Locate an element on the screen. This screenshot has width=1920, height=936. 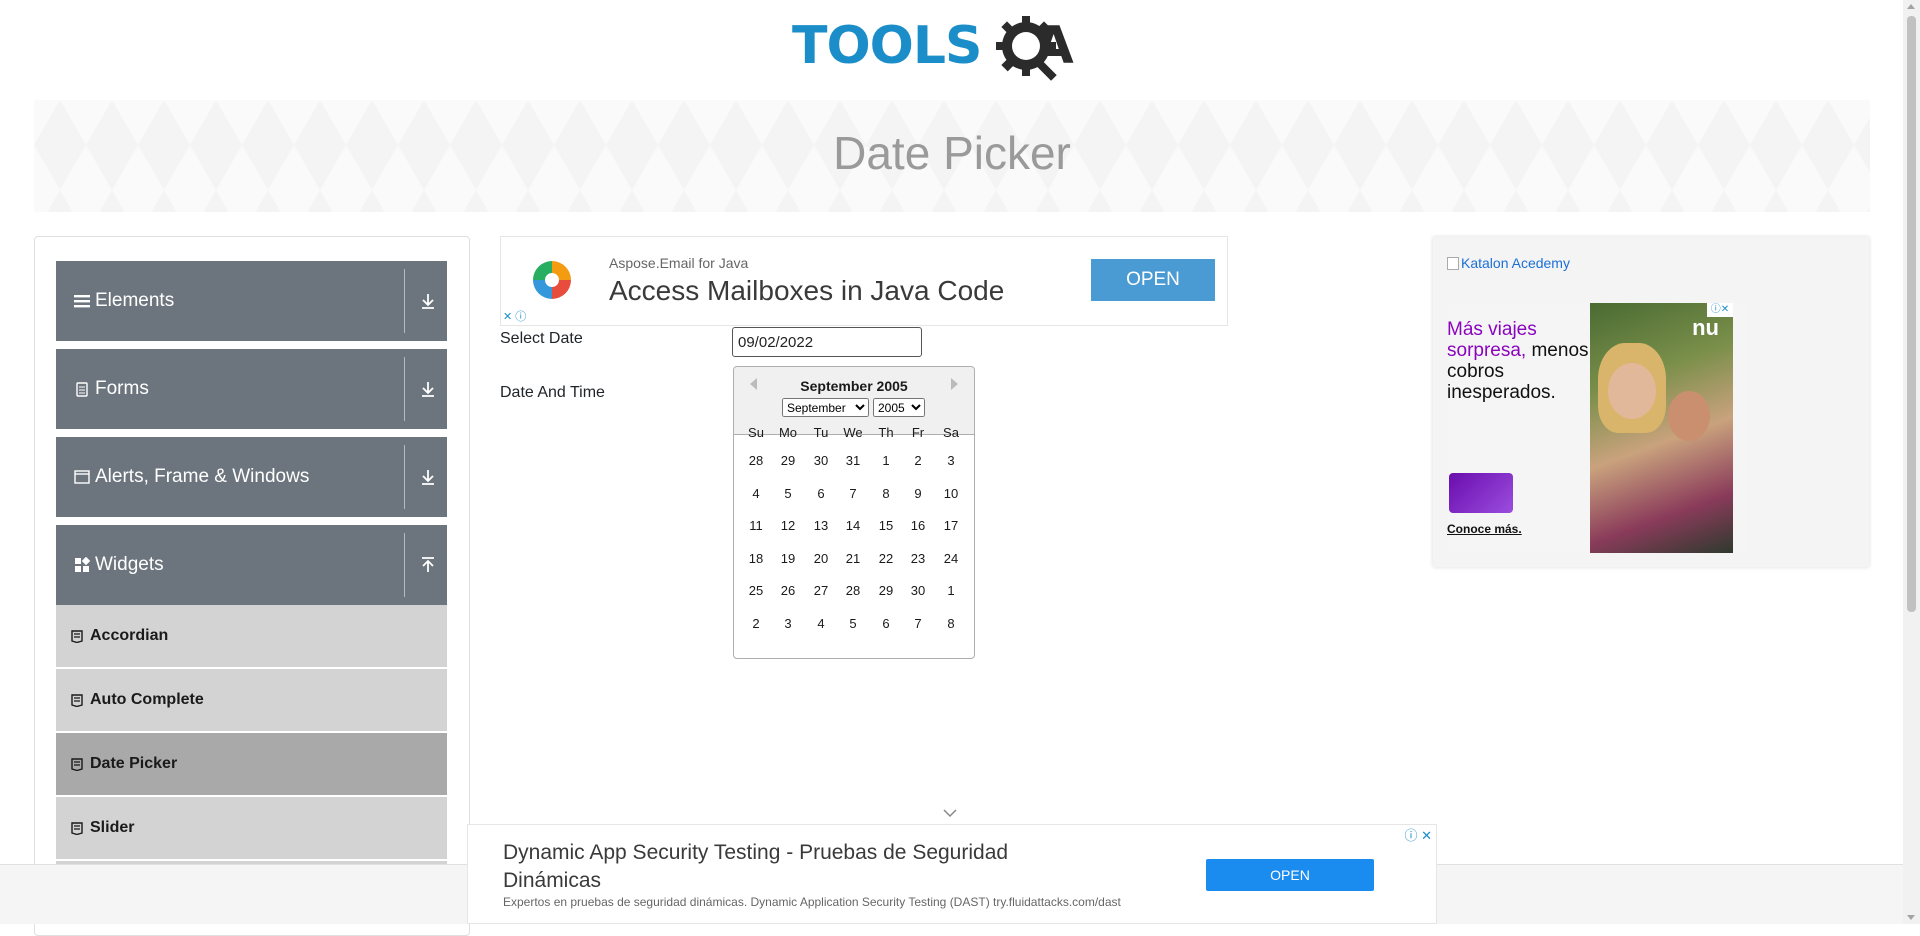
toolsqa-logo: TOOLS A is located at coordinates (953, 54).